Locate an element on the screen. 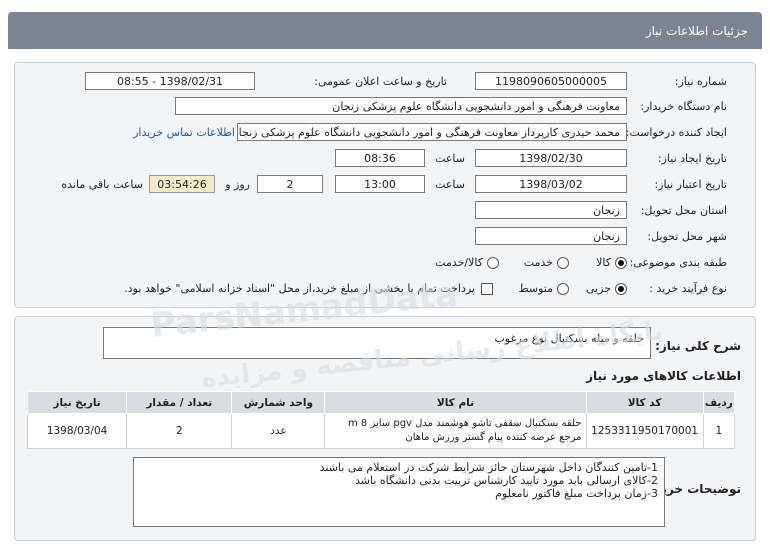 Image resolution: width=770 pixels, height=545 pixels. process-medium-label: متوسط is located at coordinates (535, 288).